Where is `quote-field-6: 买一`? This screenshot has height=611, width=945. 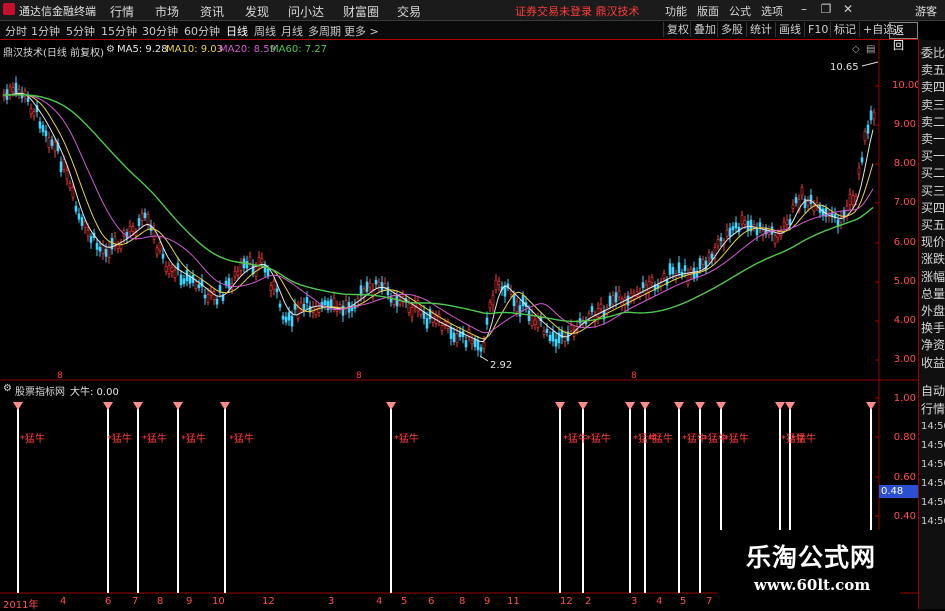 quote-field-6: 买一 is located at coordinates (933, 156).